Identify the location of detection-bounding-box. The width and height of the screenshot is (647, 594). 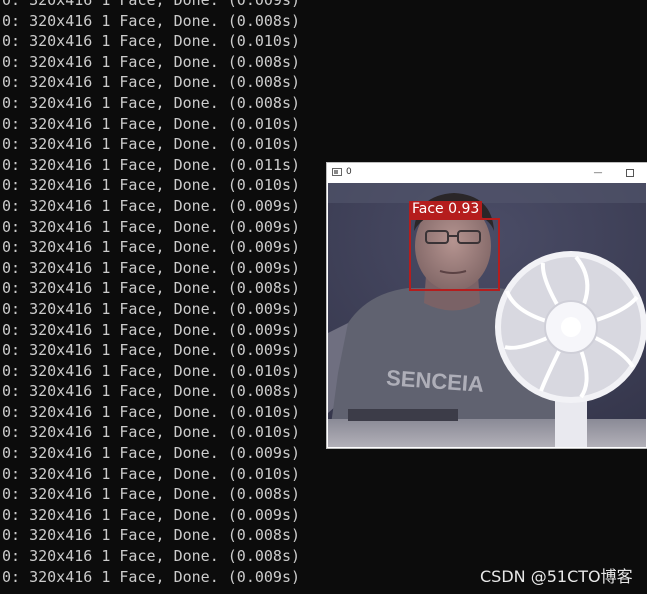
(454, 254).